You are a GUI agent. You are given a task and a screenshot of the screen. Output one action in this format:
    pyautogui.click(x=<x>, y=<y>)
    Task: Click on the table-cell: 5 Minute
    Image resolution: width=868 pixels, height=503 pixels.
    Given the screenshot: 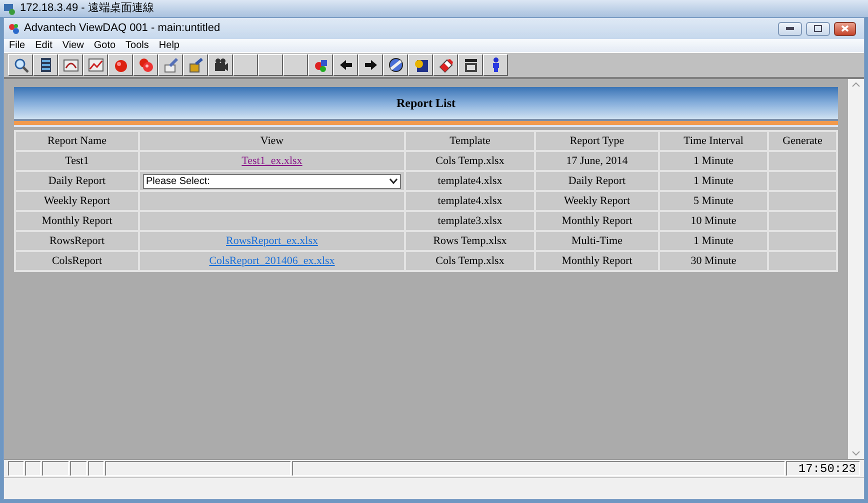 What is the action you would take?
    pyautogui.click(x=713, y=201)
    